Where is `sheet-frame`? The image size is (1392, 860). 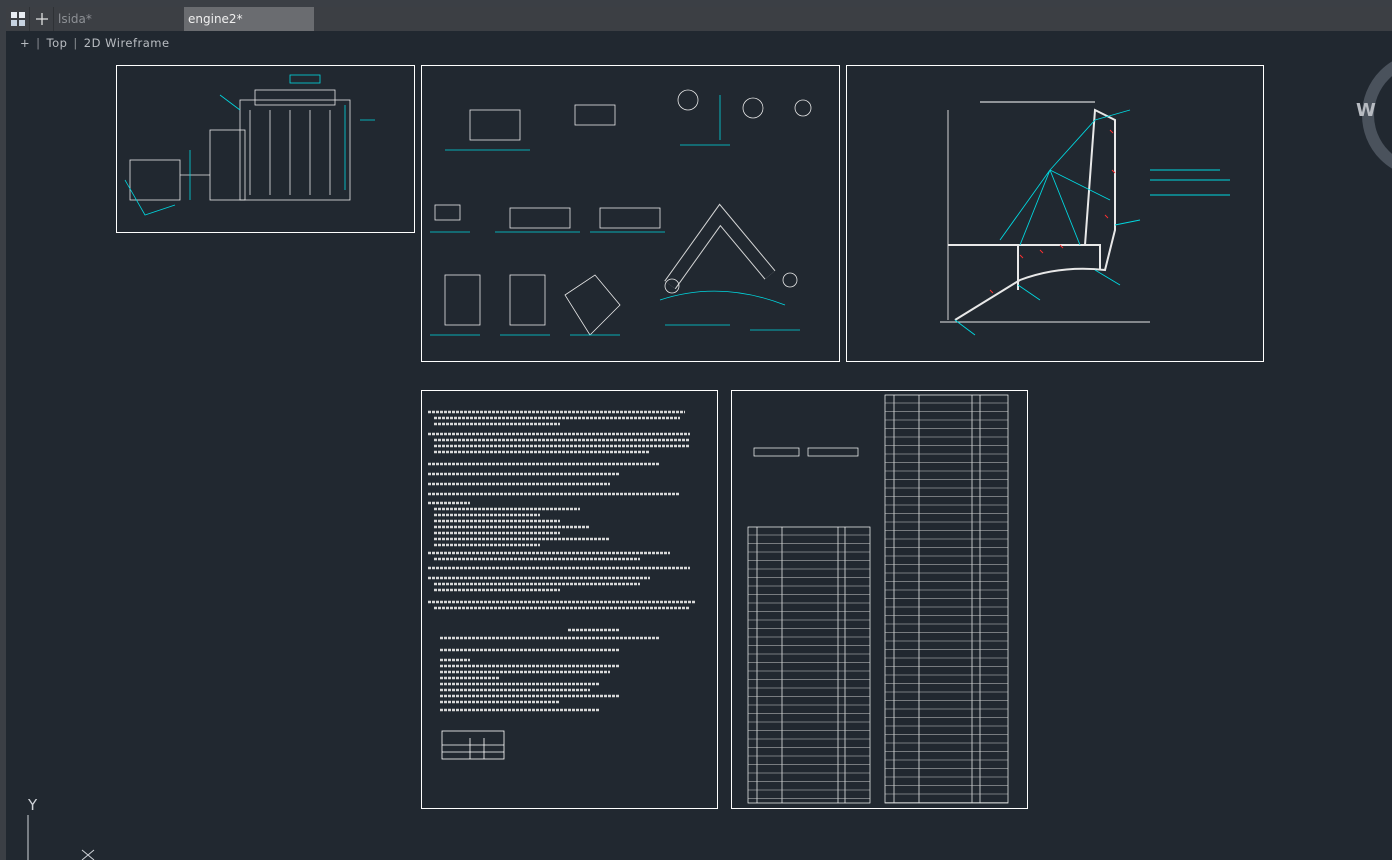 sheet-frame is located at coordinates (1055, 213).